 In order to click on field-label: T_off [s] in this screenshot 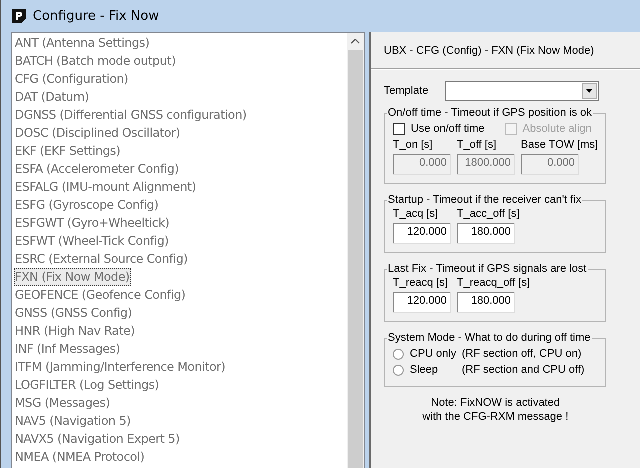, I will do `click(477, 145)`.